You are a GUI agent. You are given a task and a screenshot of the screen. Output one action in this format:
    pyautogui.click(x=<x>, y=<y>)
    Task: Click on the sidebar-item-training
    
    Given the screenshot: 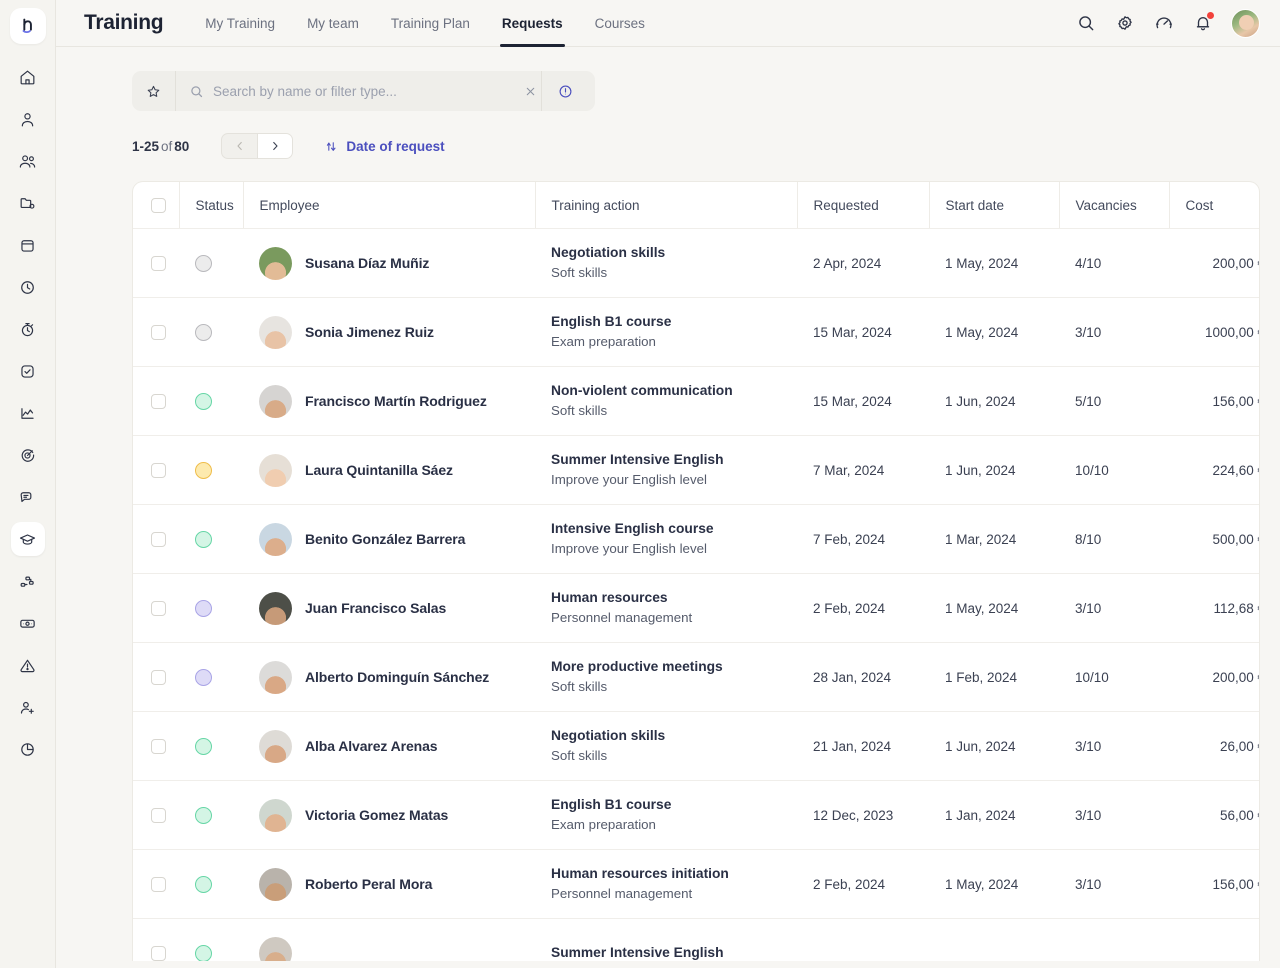 What is the action you would take?
    pyautogui.click(x=27, y=539)
    